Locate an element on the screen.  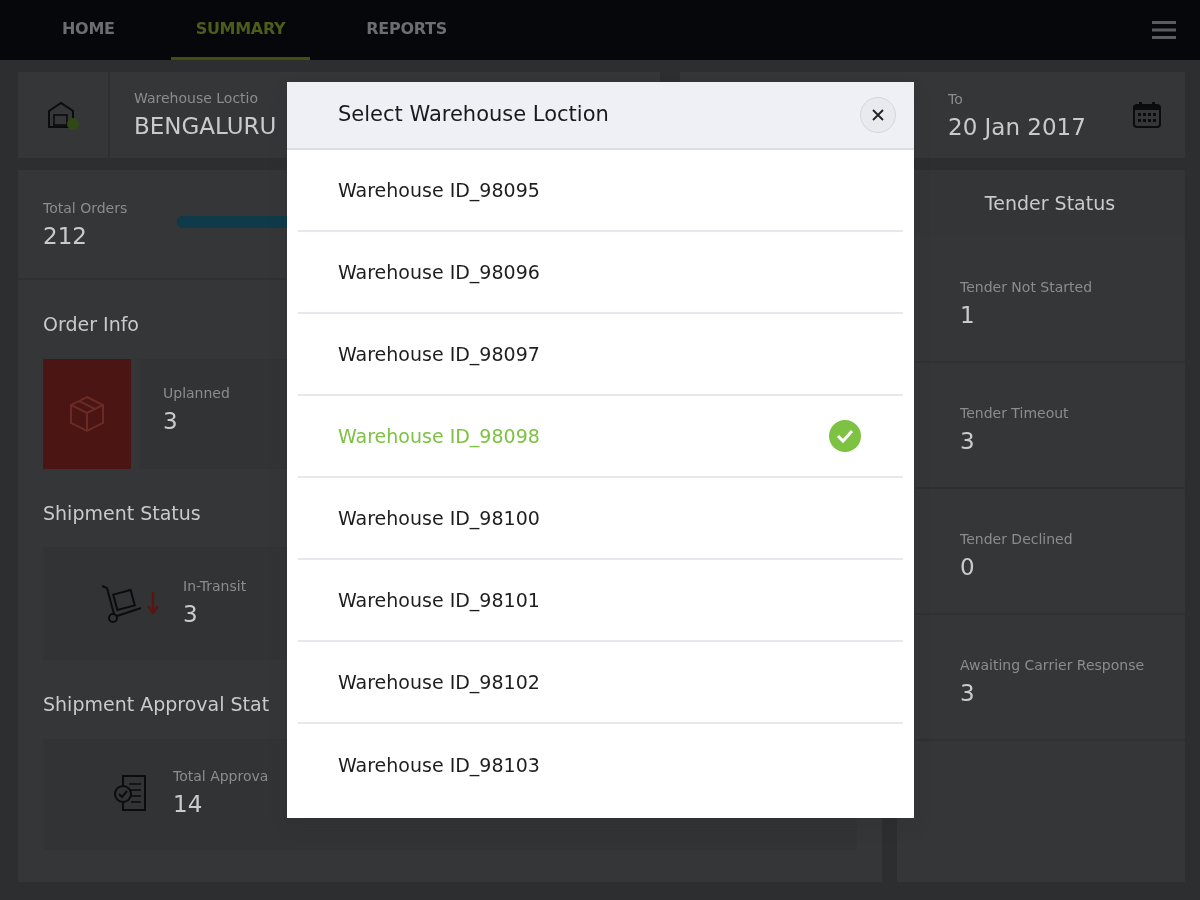
stat-label: Tender Timeout is located at coordinates (1014, 413).